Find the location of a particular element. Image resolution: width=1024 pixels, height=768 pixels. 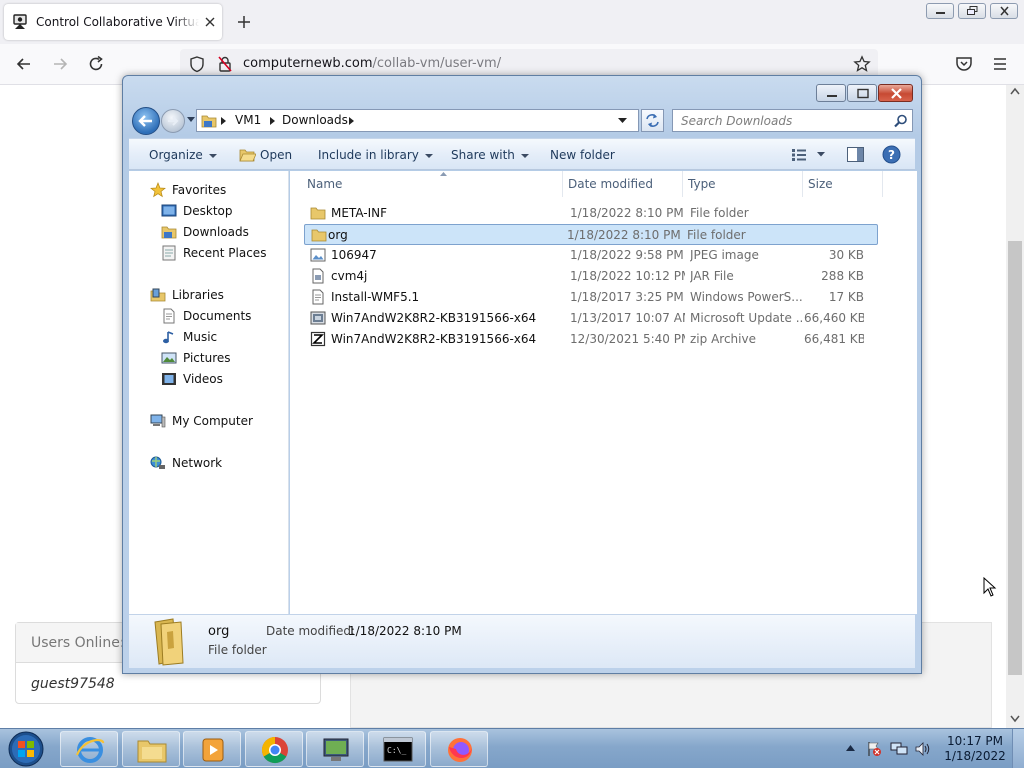

address-bar: VM1 Downloads is located at coordinates (417, 120).